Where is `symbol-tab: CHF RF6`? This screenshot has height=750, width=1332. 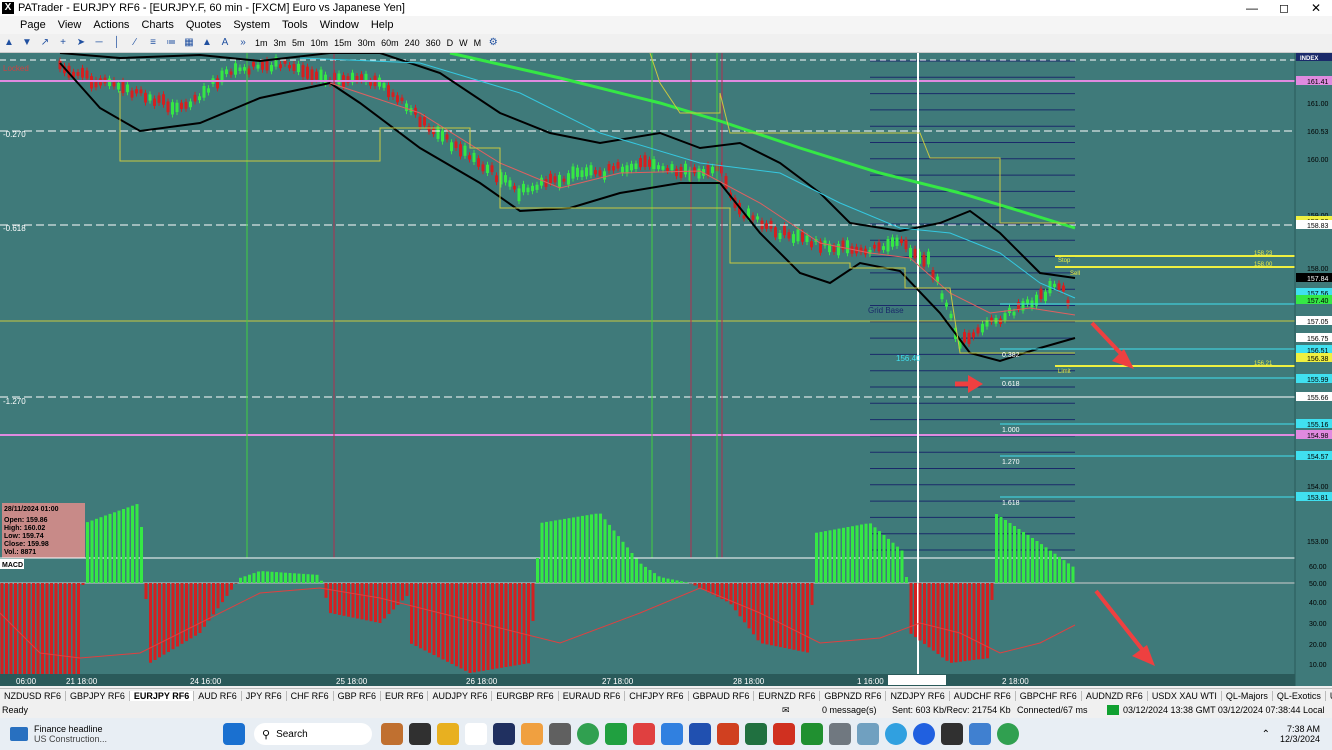
symbol-tab: CHF RF6 is located at coordinates (310, 696).